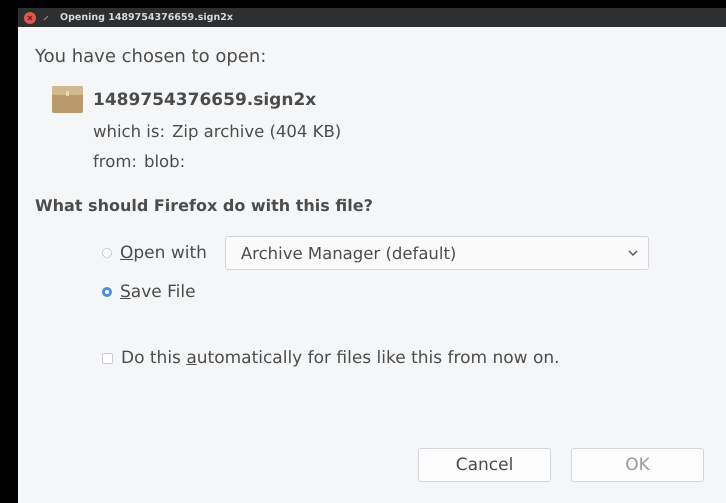 Image resolution: width=726 pixels, height=503 pixels. I want to click on detail-value: Zip archive (404 KB), so click(257, 132).